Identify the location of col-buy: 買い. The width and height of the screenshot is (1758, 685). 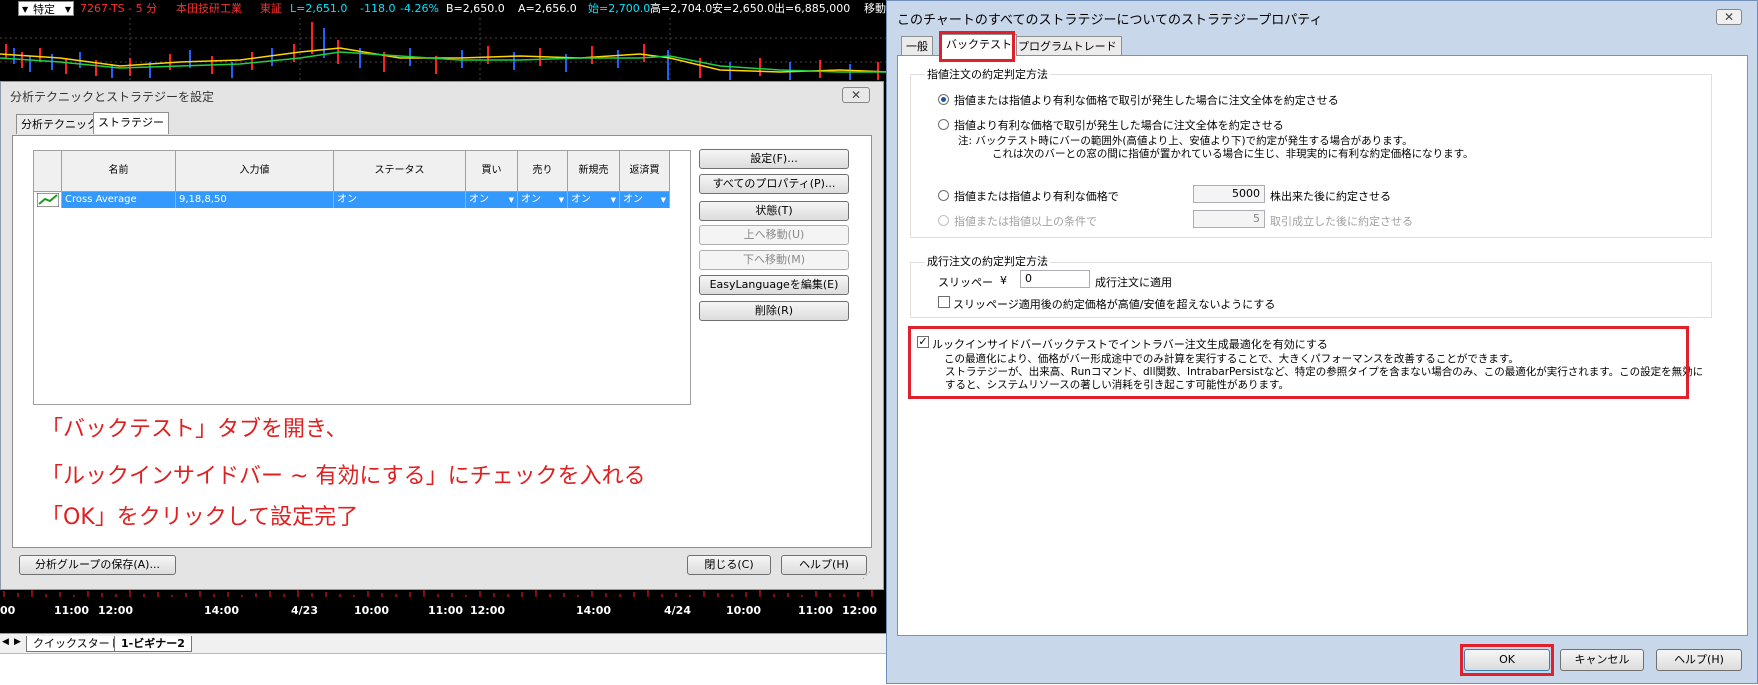
(492, 171).